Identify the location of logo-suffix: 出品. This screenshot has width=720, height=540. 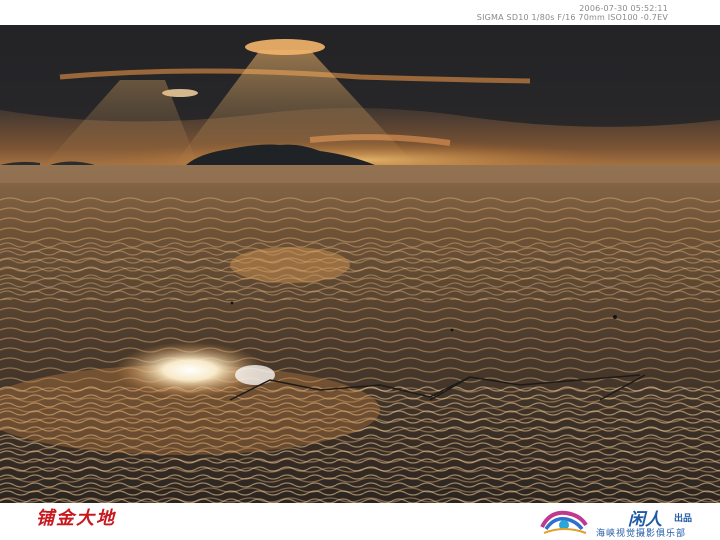
(683, 519).